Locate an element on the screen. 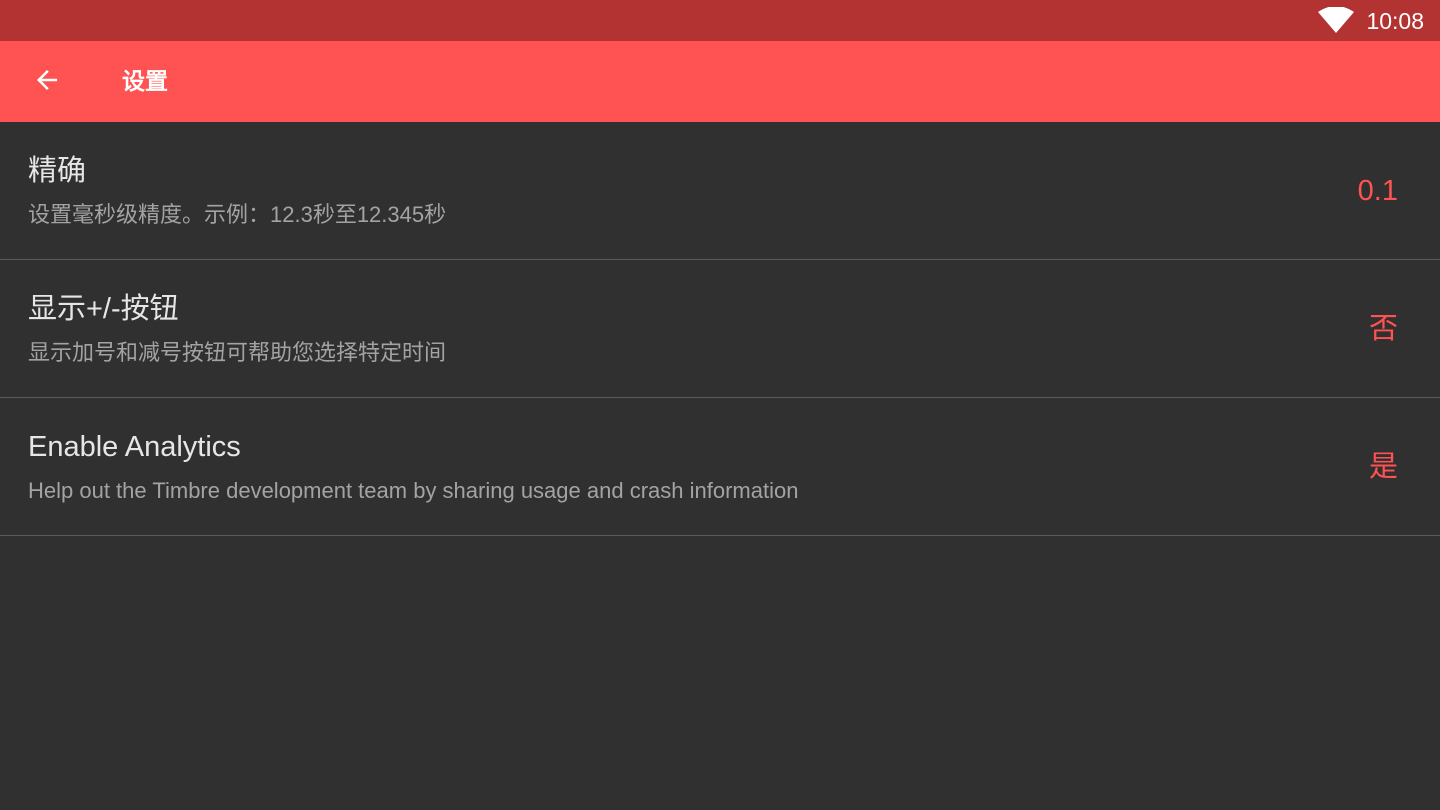 This screenshot has width=1440, height=810. setting-value: 0.1 is located at coordinates (1377, 191).